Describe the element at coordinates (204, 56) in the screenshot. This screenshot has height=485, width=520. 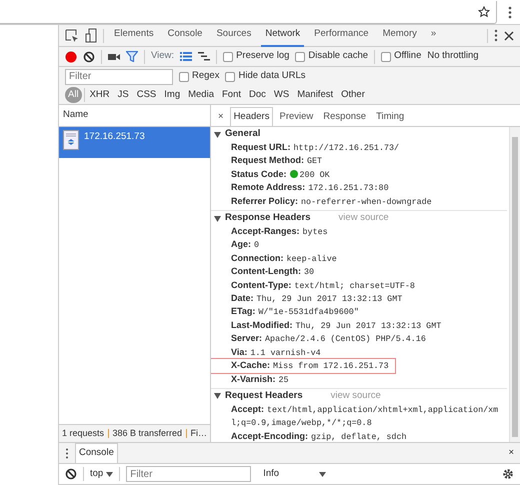
I see `waterfall-view-icon` at that location.